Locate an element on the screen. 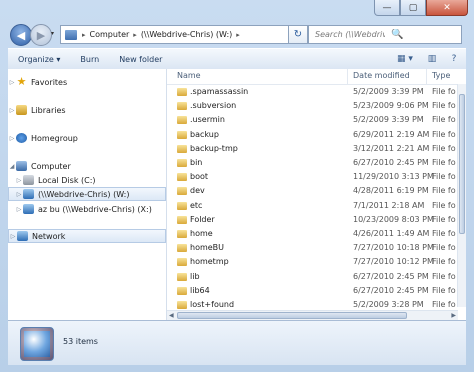  nav-item-label: (\\Webdrive-Chris) (W:) is located at coordinates (84, 194).